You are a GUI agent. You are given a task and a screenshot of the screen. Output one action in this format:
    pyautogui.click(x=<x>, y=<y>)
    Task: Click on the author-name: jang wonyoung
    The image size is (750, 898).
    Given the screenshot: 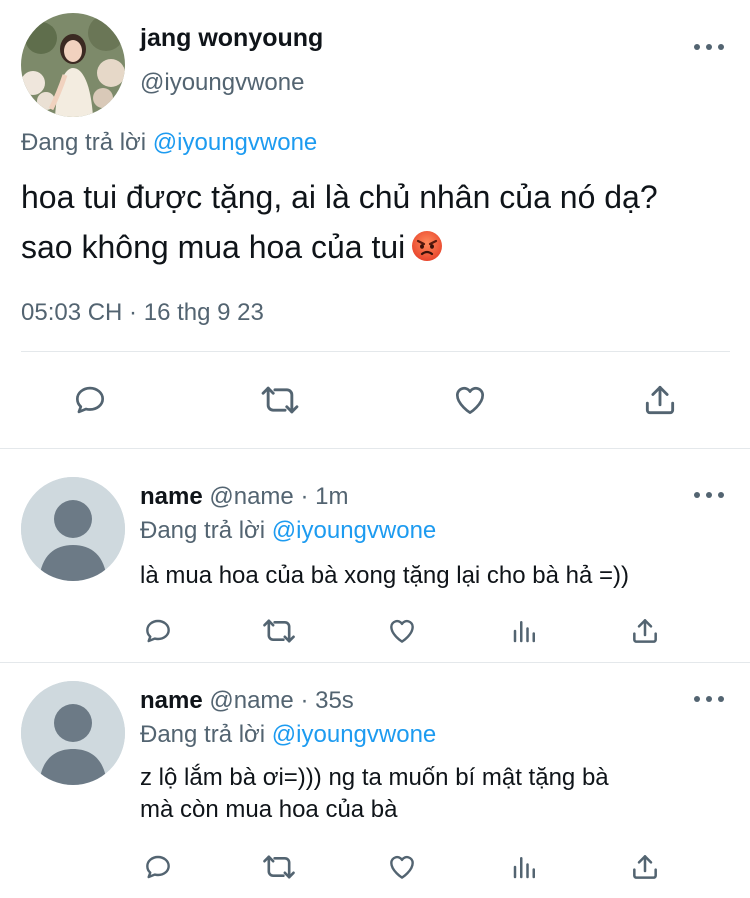 What is the action you would take?
    pyautogui.click(x=231, y=38)
    